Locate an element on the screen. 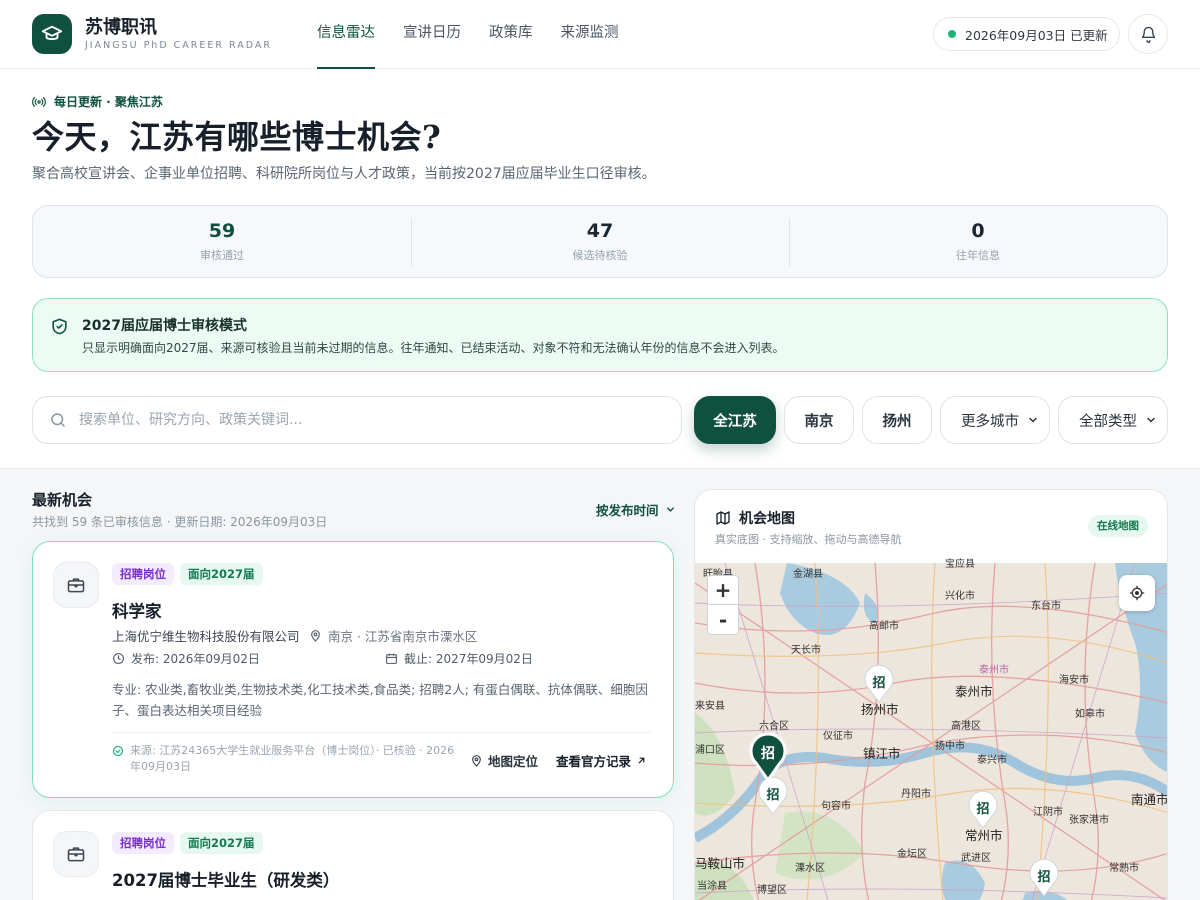  search-input is located at coordinates (359, 420).